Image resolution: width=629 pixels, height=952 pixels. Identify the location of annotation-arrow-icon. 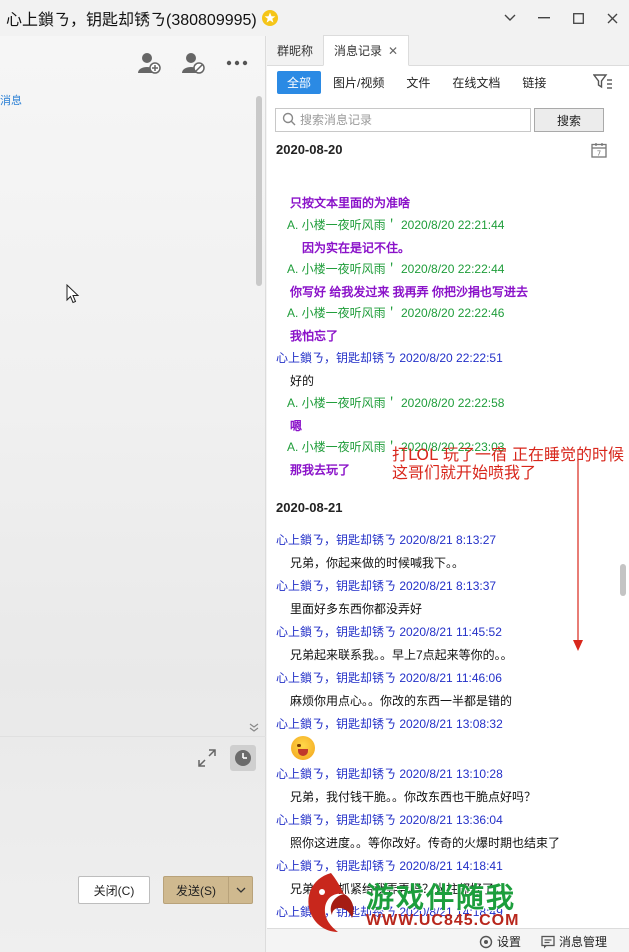
(578, 555).